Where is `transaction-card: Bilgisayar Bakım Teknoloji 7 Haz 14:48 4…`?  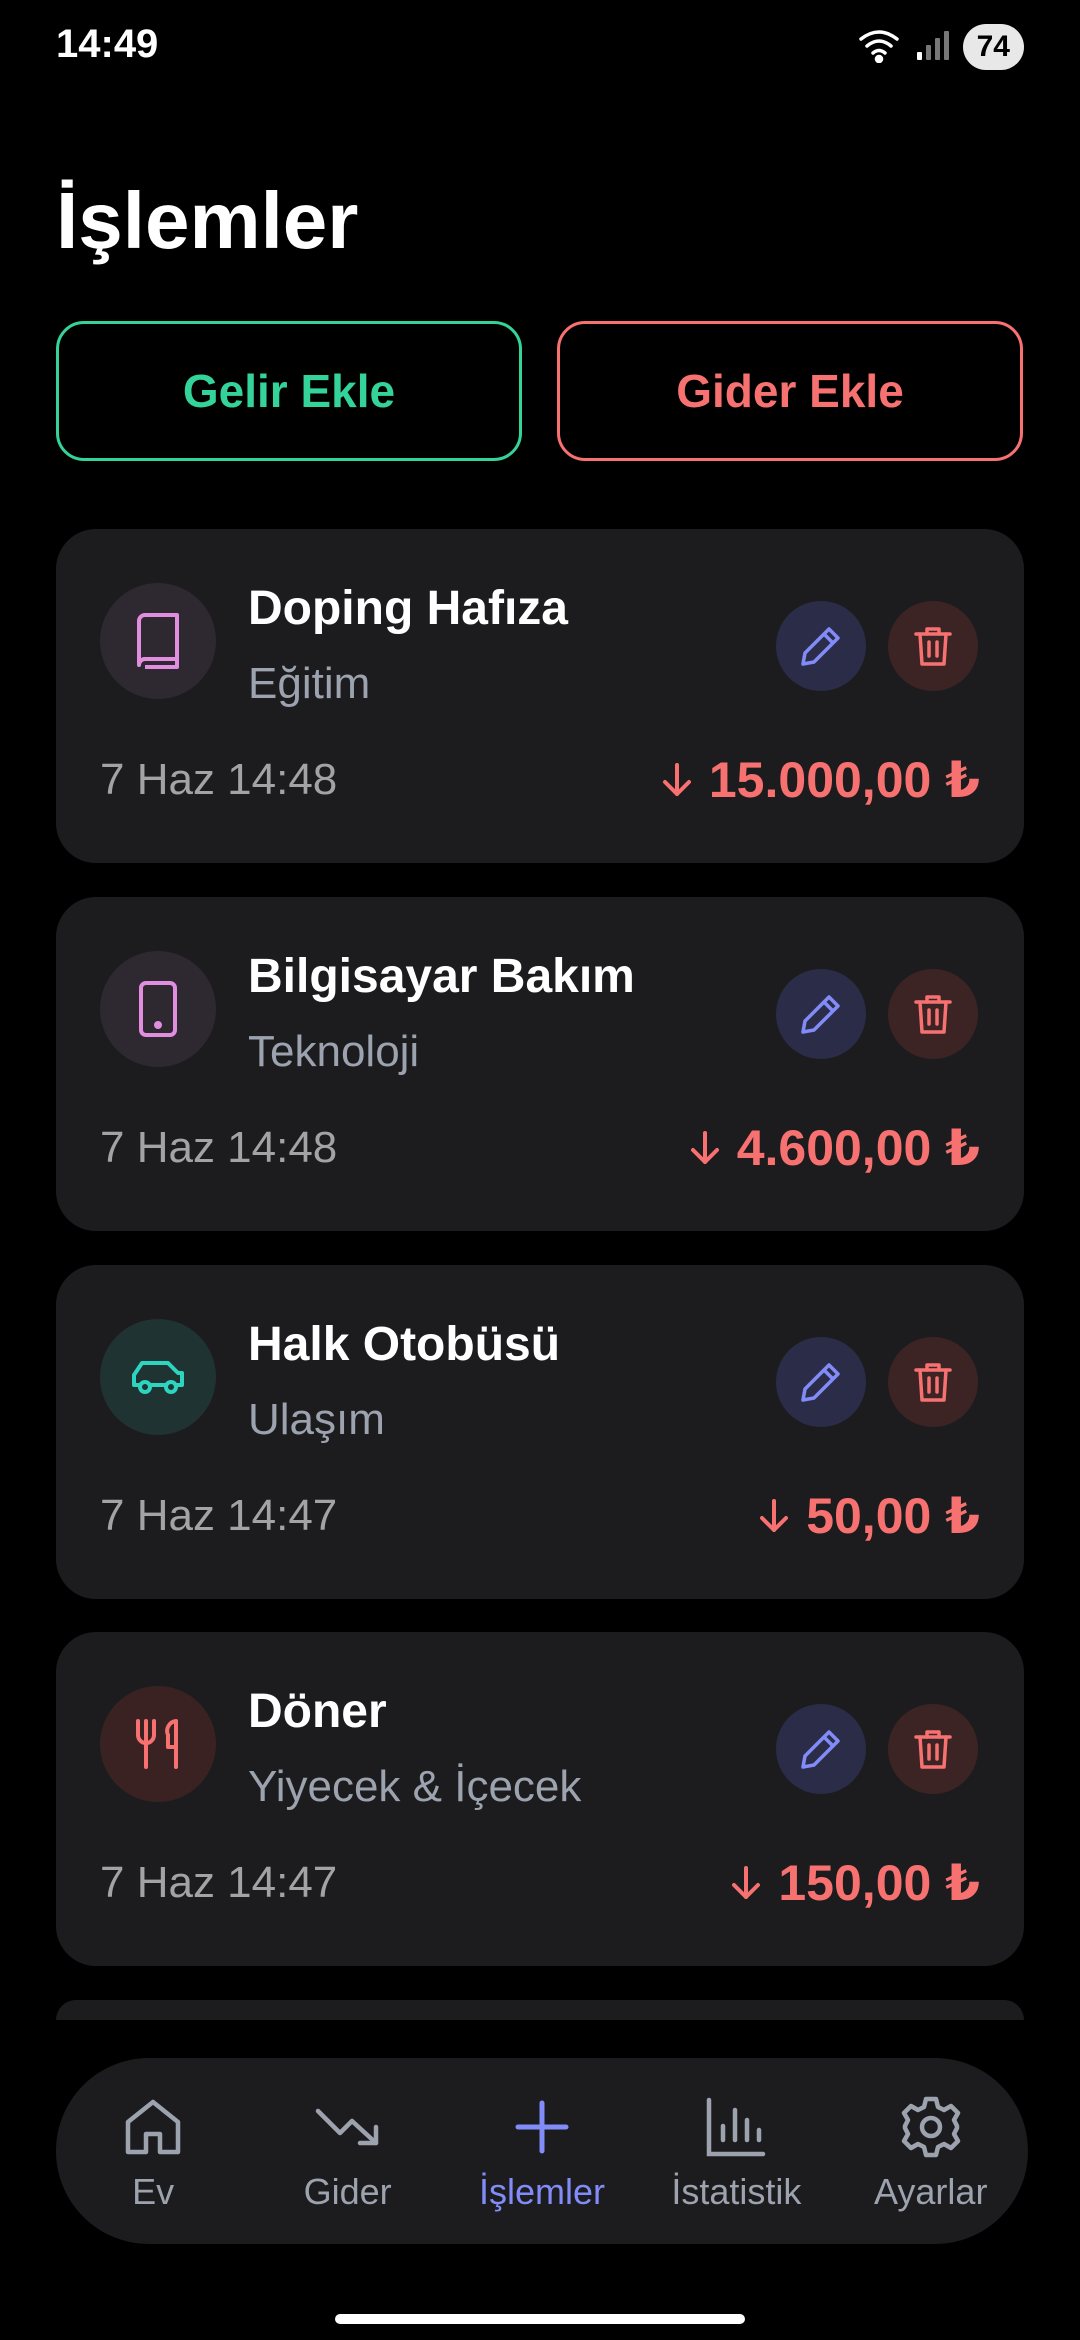
transaction-card: Bilgisayar Bakım Teknoloji 7 Haz 14:48 4… is located at coordinates (540, 1064).